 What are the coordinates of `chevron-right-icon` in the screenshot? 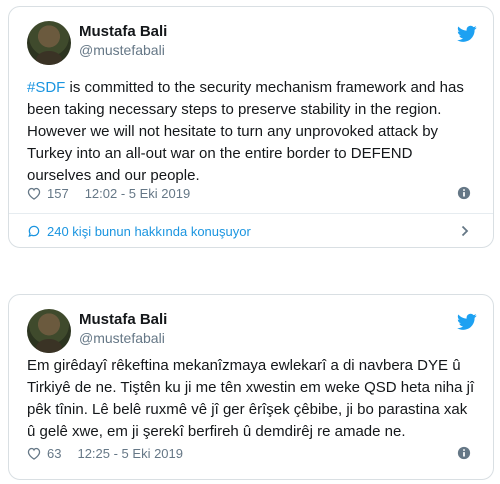 It's located at (465, 231).